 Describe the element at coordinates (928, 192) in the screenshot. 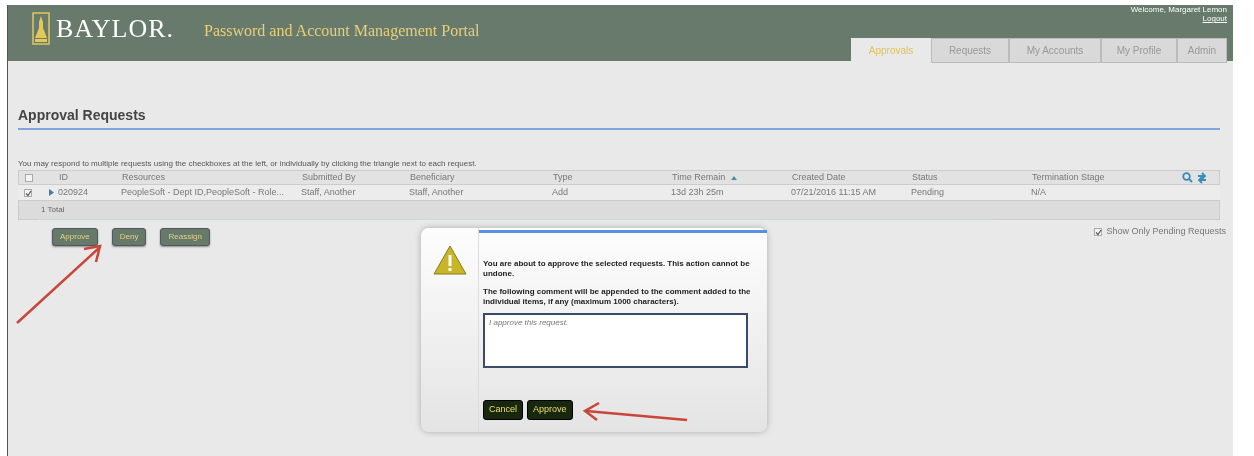

I see `table-cell-text: Pending` at that location.